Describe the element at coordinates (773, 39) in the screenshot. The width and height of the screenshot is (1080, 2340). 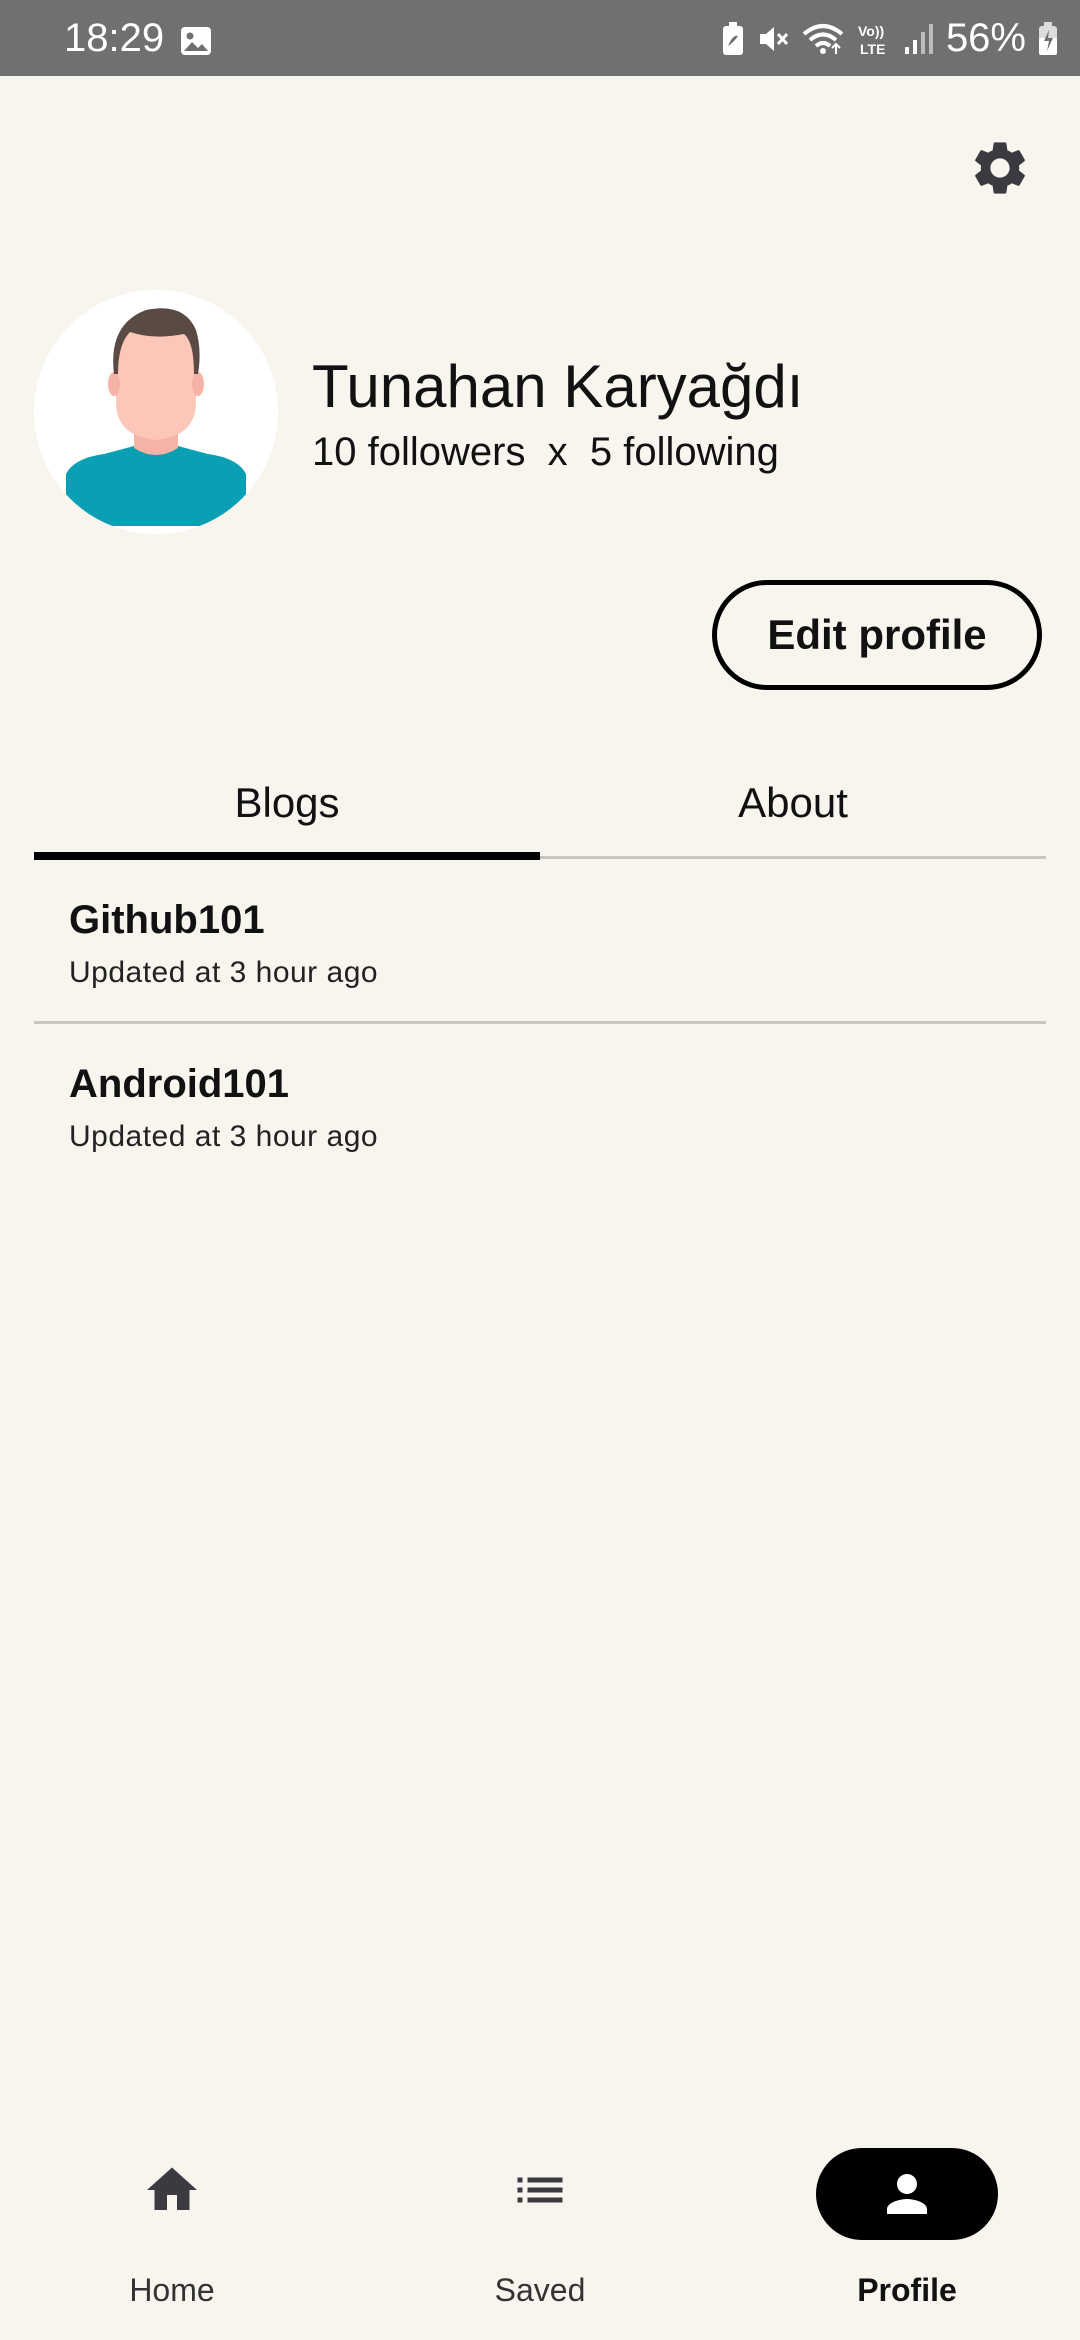
I see `mute-icon` at that location.